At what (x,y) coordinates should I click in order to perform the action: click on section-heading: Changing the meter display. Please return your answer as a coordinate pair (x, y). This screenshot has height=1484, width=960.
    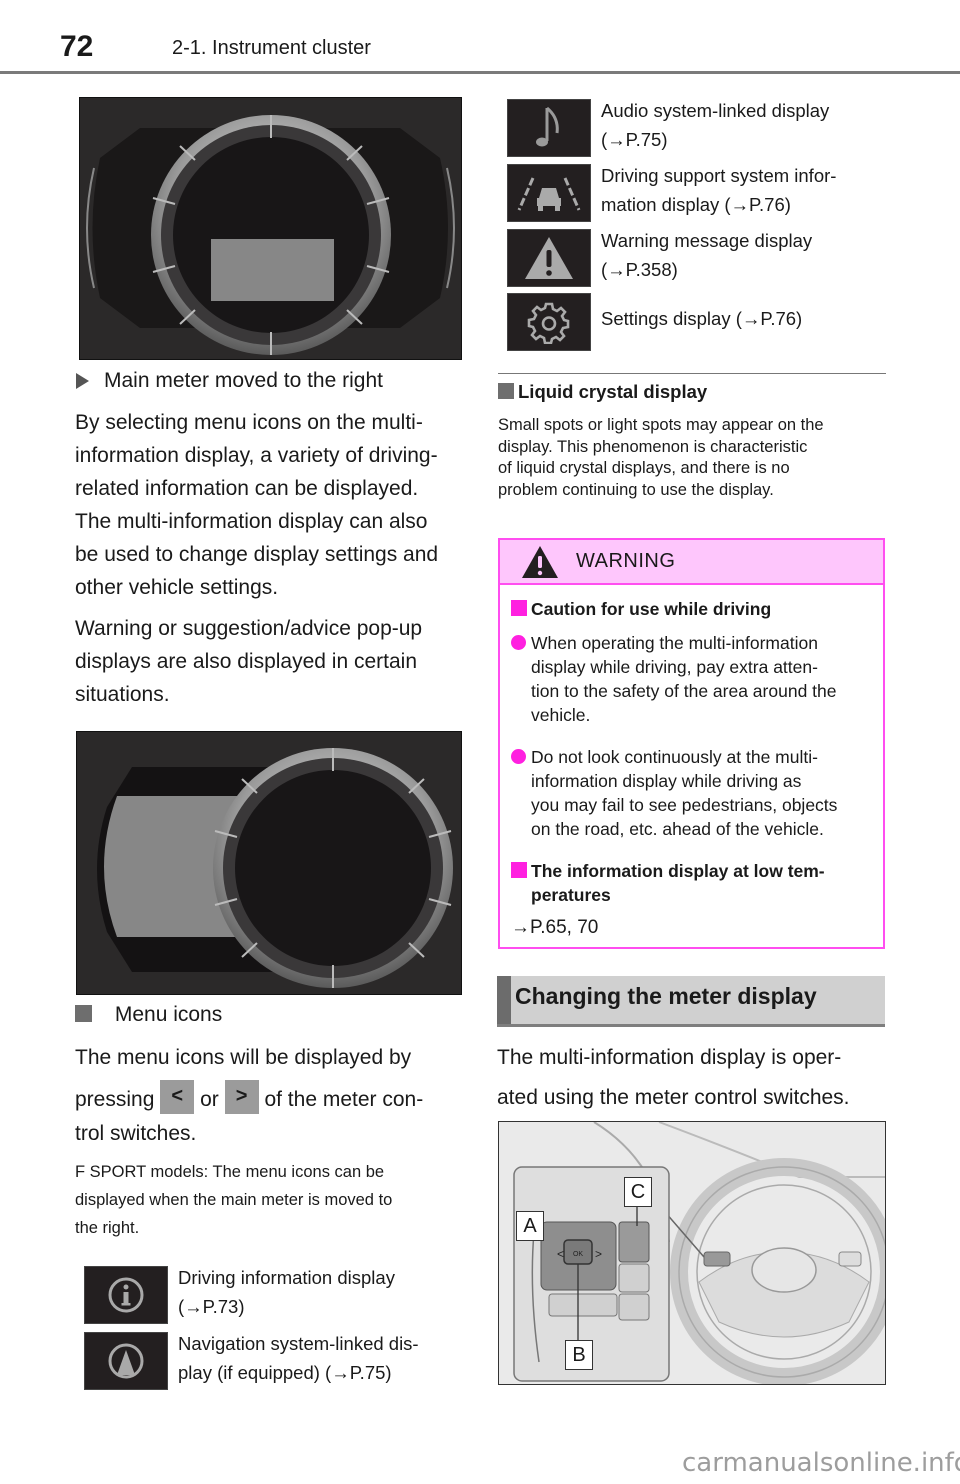
    Looking at the image, I should click on (691, 1001).